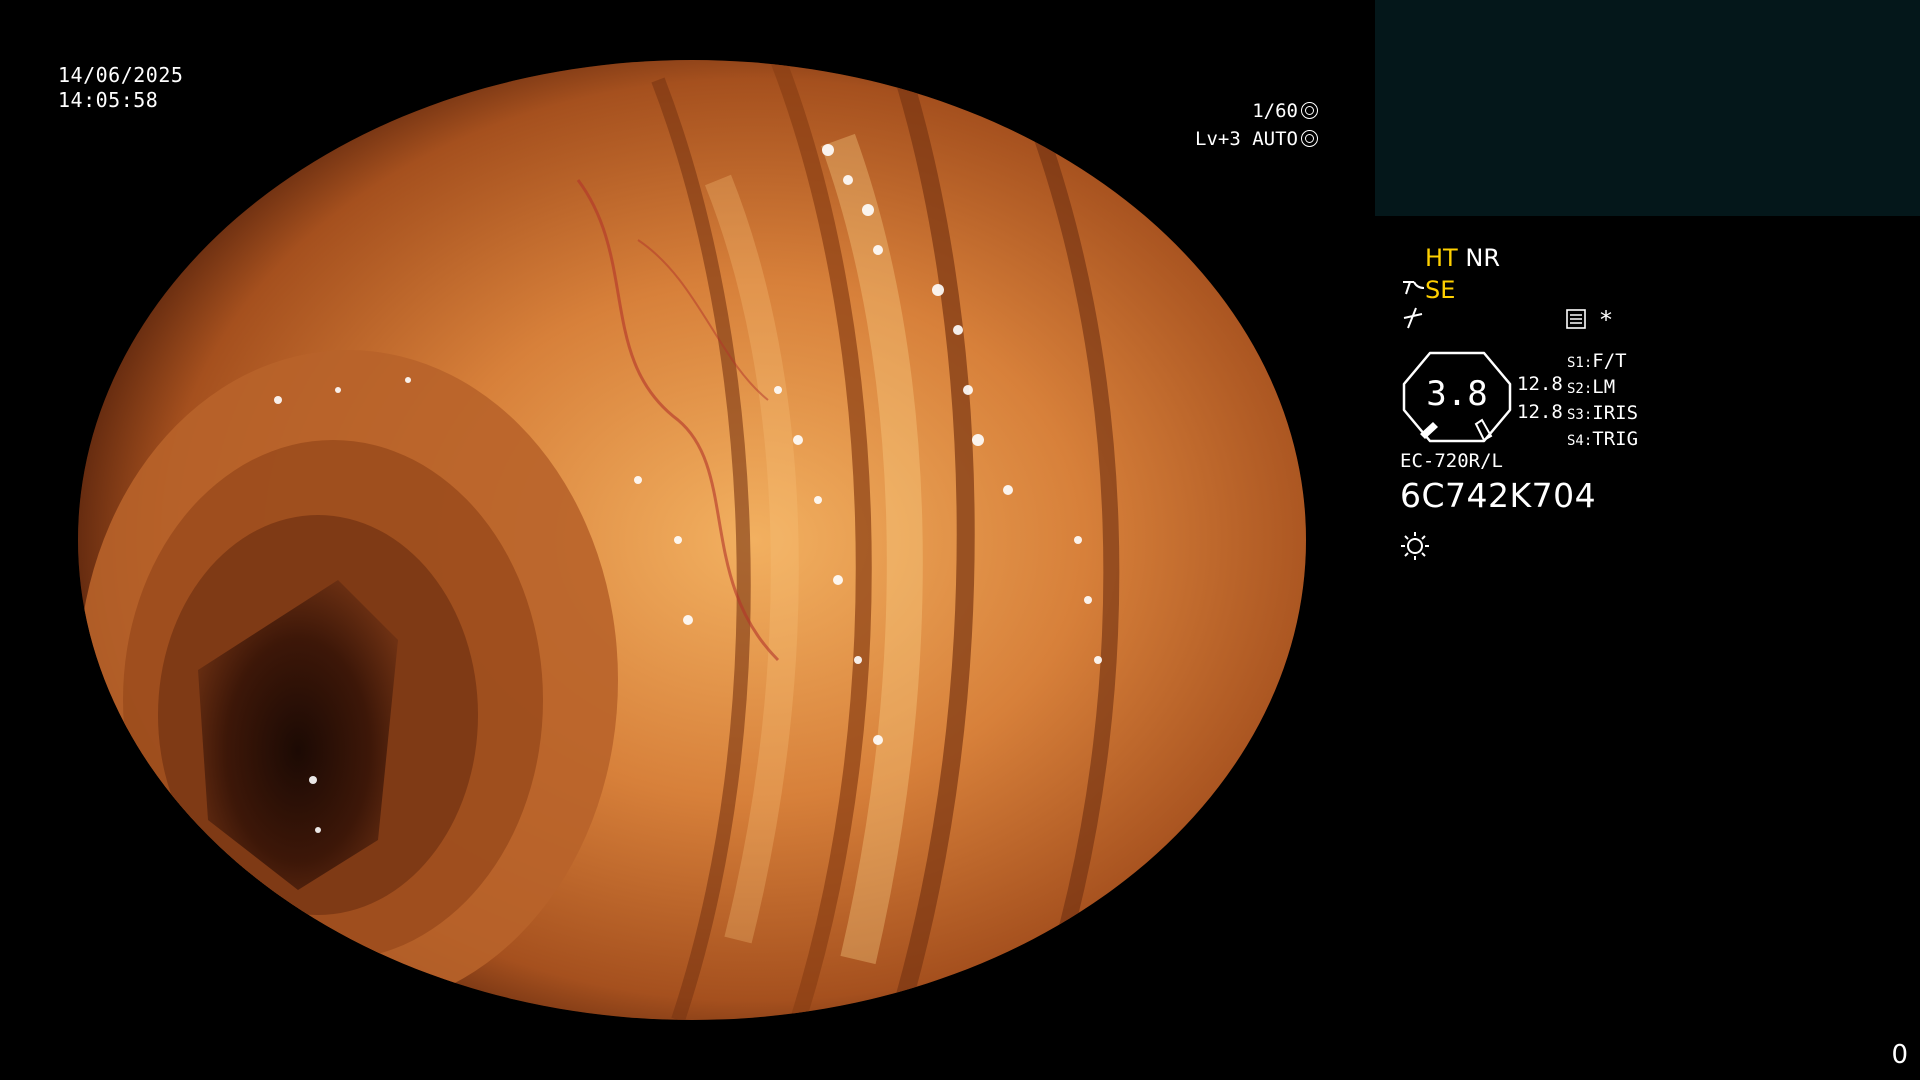 The height and width of the screenshot is (1080, 1920). Describe the element at coordinates (1440, 290) in the screenshot. I see `se-label: SE` at that location.